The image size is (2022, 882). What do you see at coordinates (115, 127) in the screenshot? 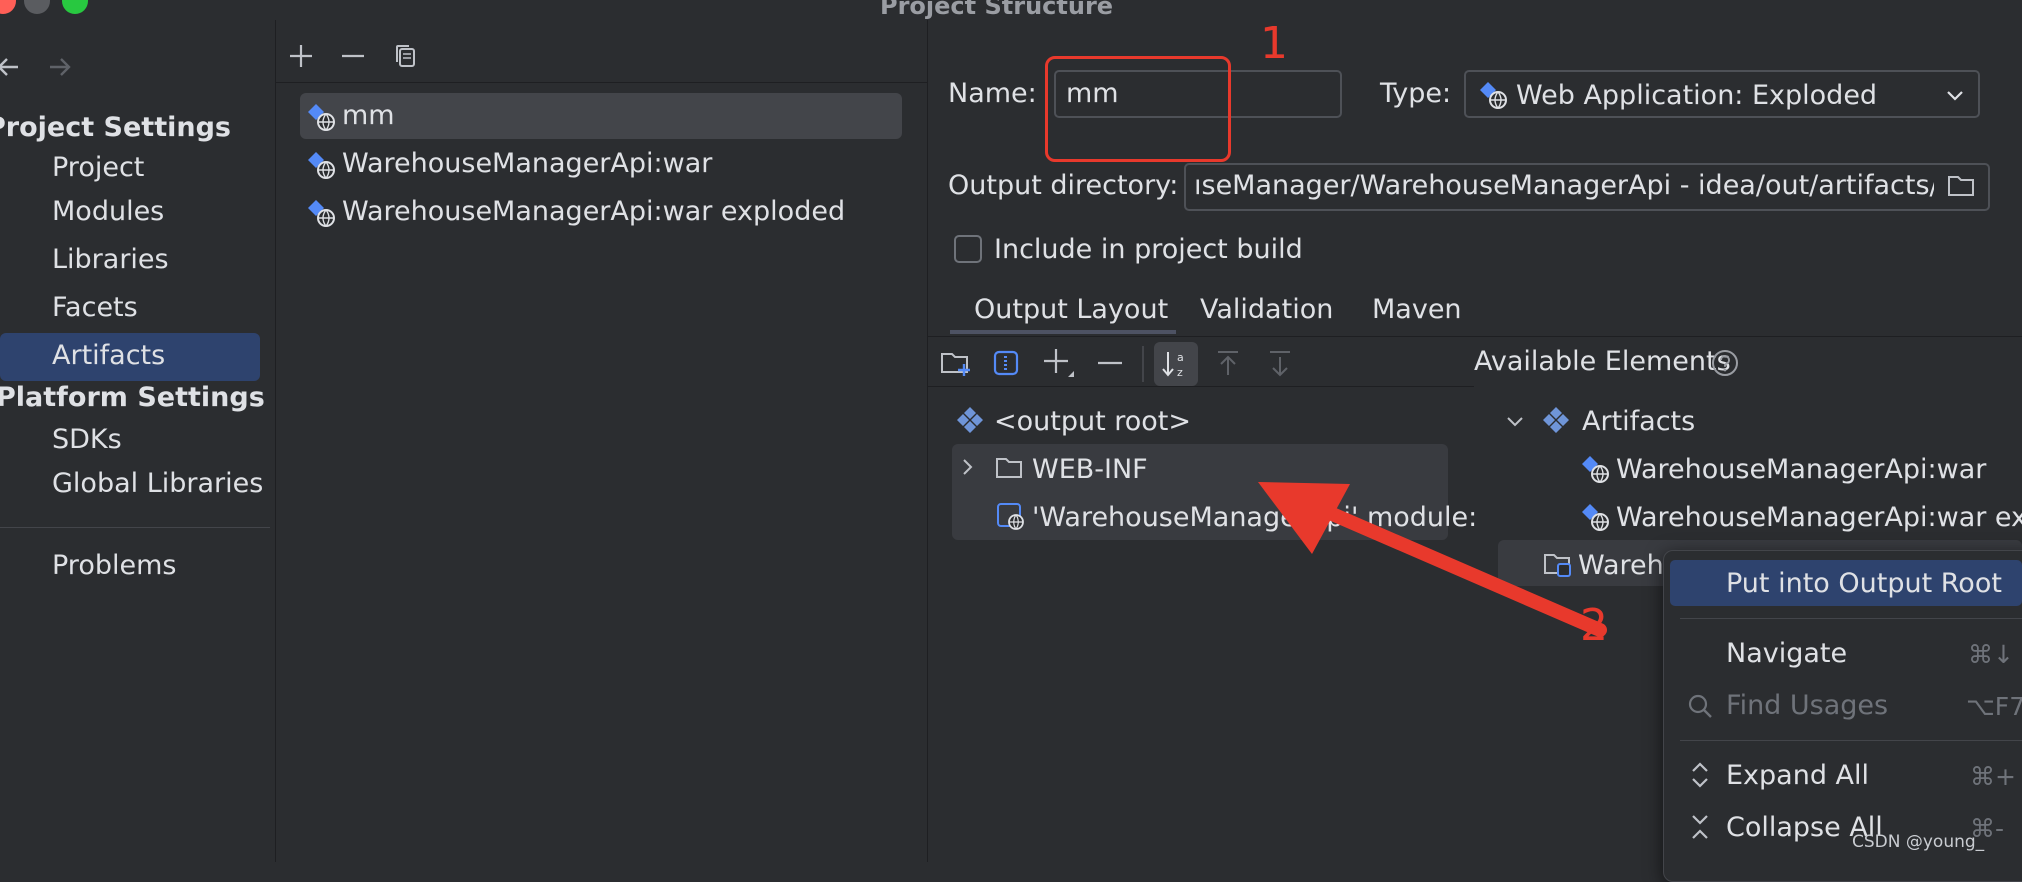
I see `project-settings-header: Project Settings` at bounding box center [115, 127].